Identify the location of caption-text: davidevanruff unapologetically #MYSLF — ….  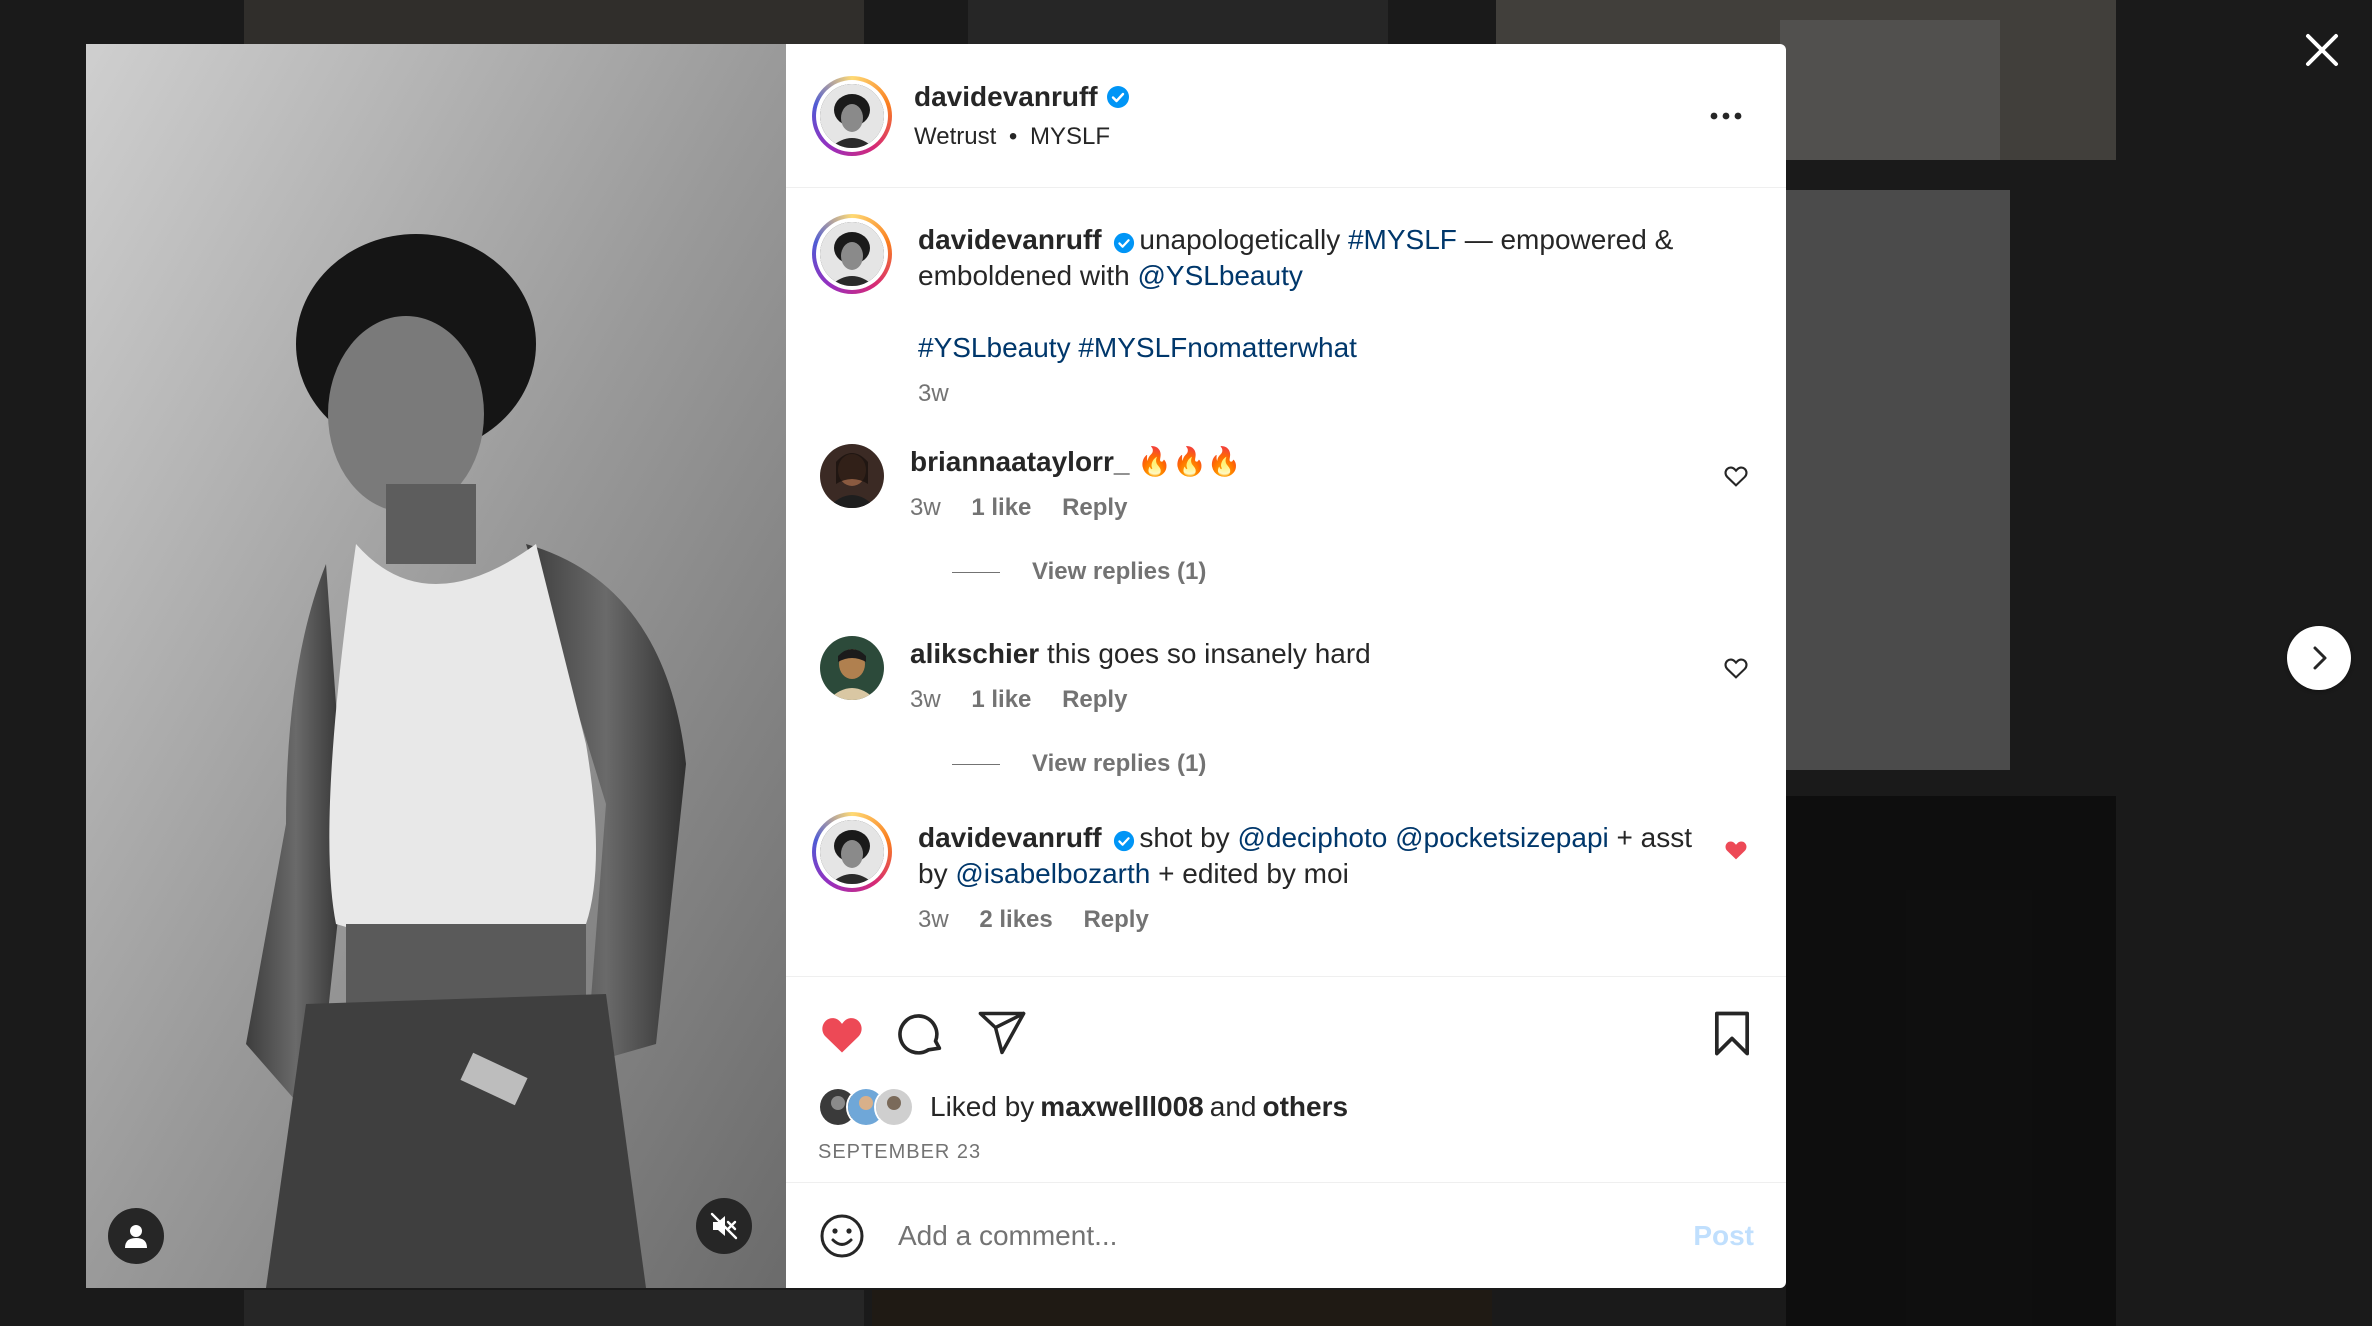
(1309, 258).